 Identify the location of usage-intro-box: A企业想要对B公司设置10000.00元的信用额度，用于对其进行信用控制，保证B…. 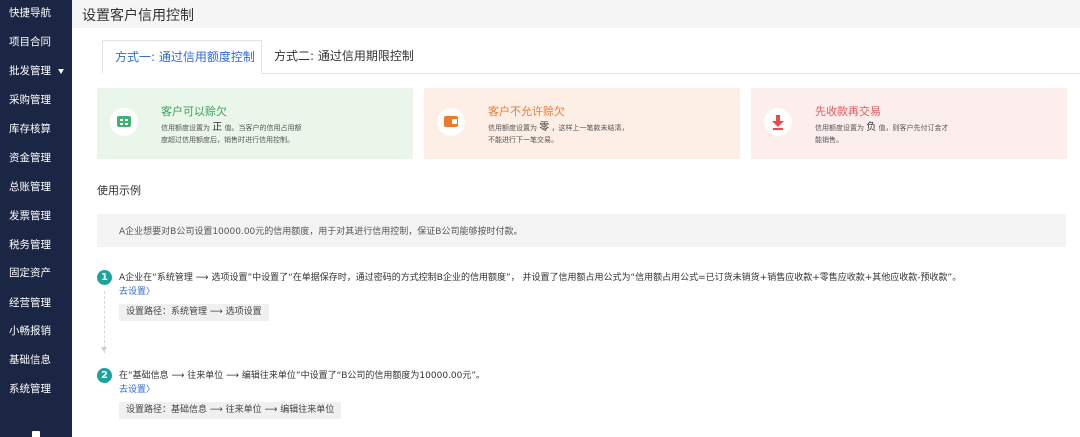
(581, 230).